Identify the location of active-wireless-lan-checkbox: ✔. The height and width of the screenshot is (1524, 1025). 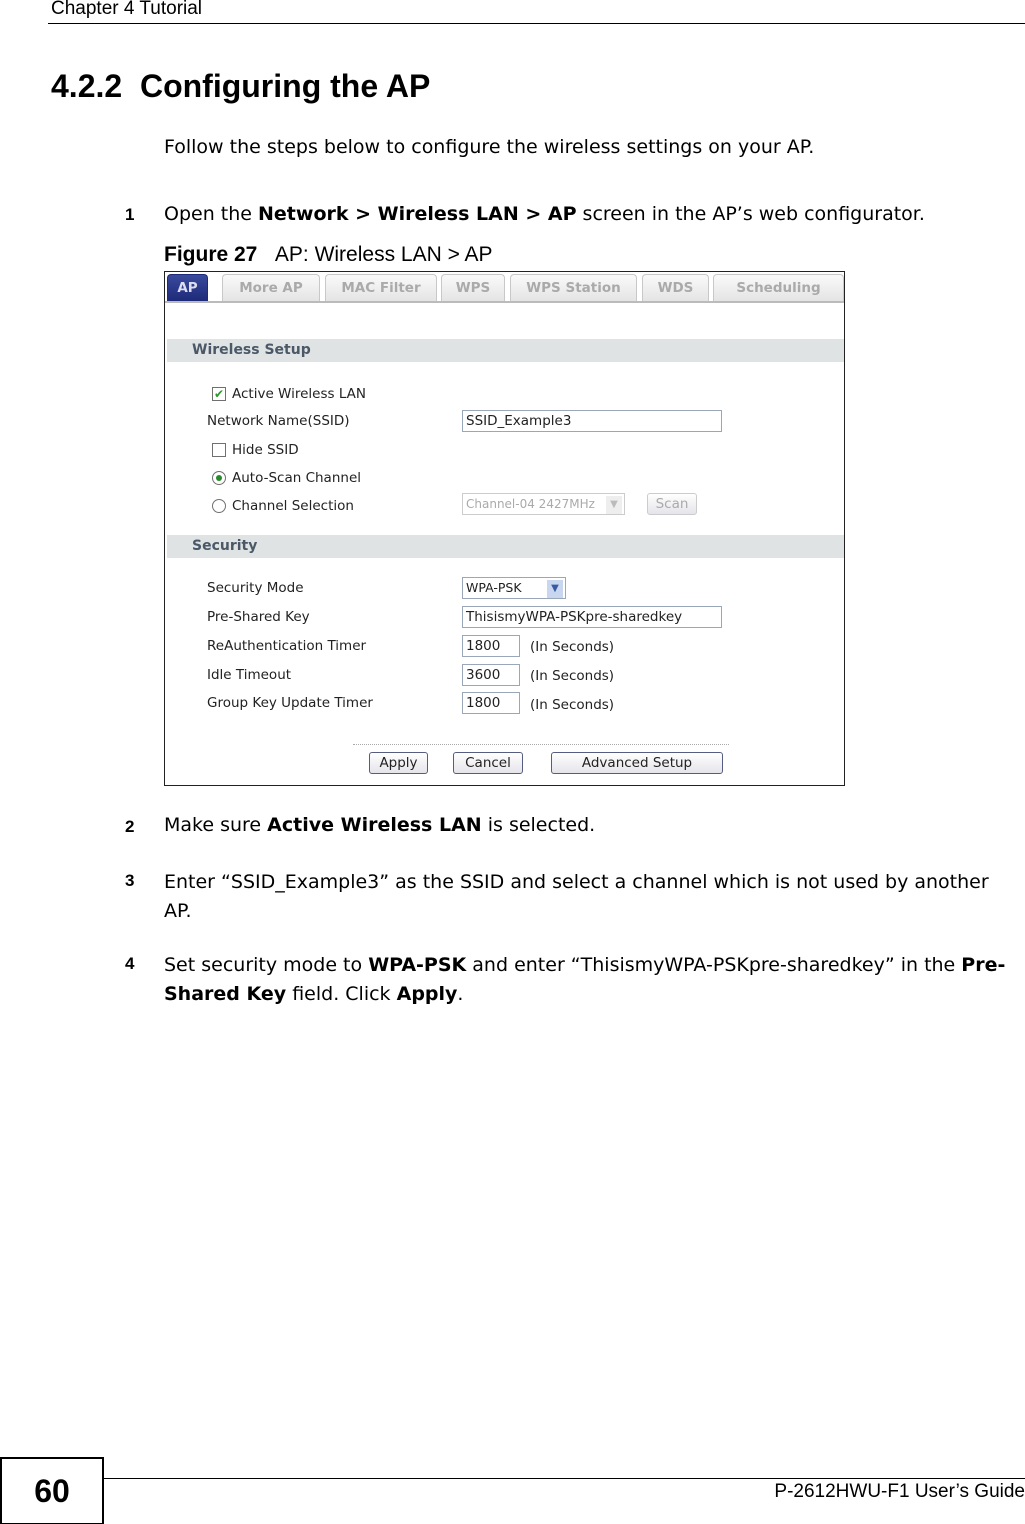
(219, 394).